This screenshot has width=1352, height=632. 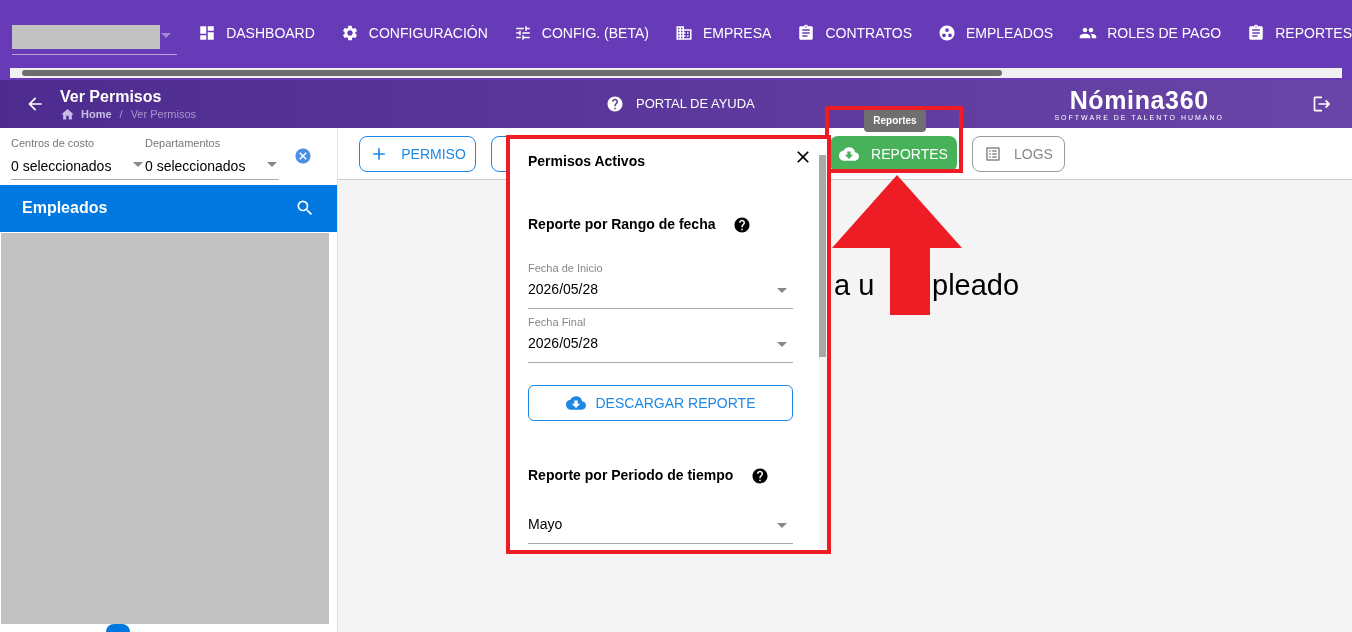 What do you see at coordinates (660, 525) in the screenshot?
I see `select-field: Mayo` at bounding box center [660, 525].